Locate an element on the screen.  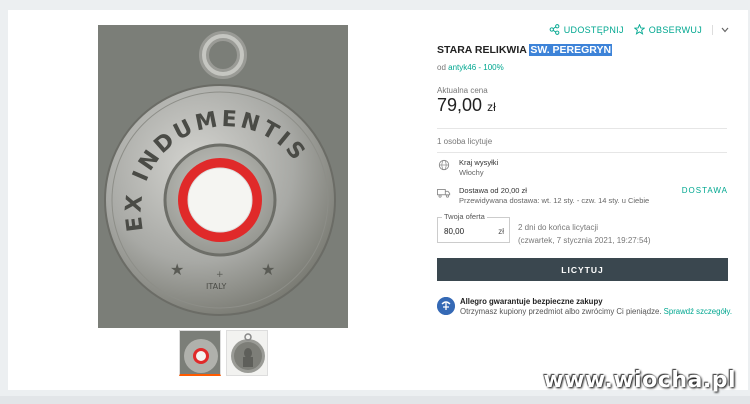
bid-input: Twoja oferta 80,00 zł is located at coordinates (473, 227).